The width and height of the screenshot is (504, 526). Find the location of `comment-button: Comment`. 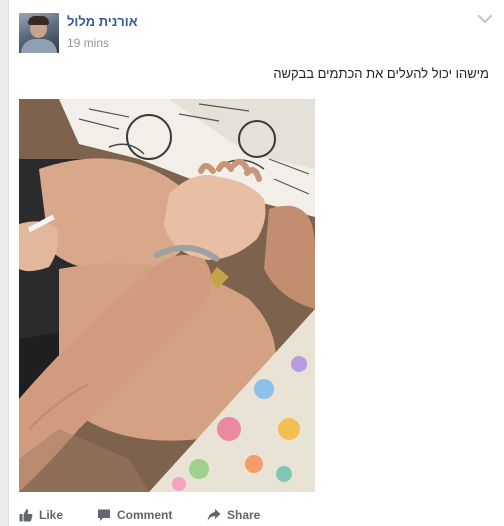

comment-button: Comment is located at coordinates (134, 515).